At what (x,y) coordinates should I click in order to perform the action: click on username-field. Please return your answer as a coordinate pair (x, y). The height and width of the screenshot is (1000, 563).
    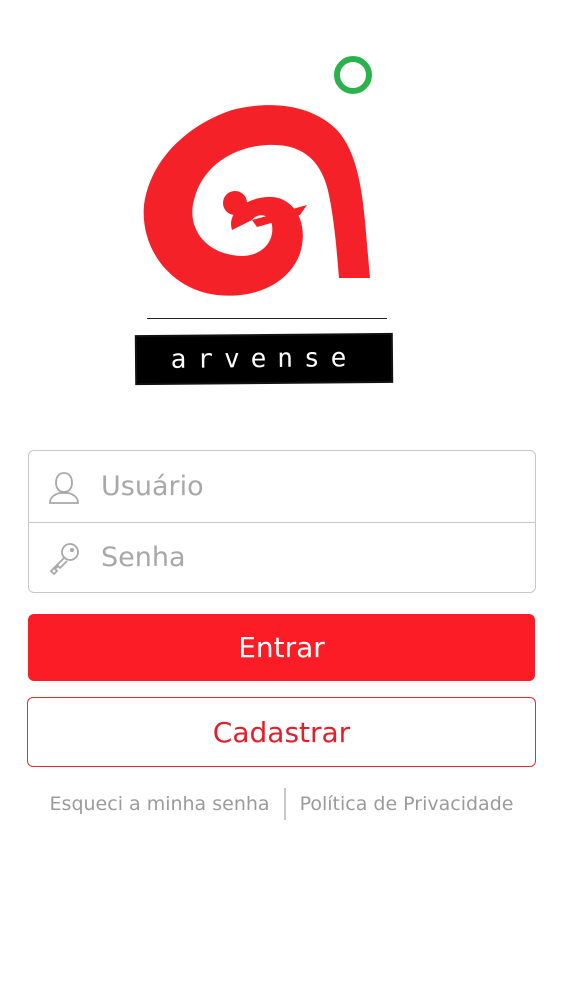
    Looking at the image, I should click on (282, 487).